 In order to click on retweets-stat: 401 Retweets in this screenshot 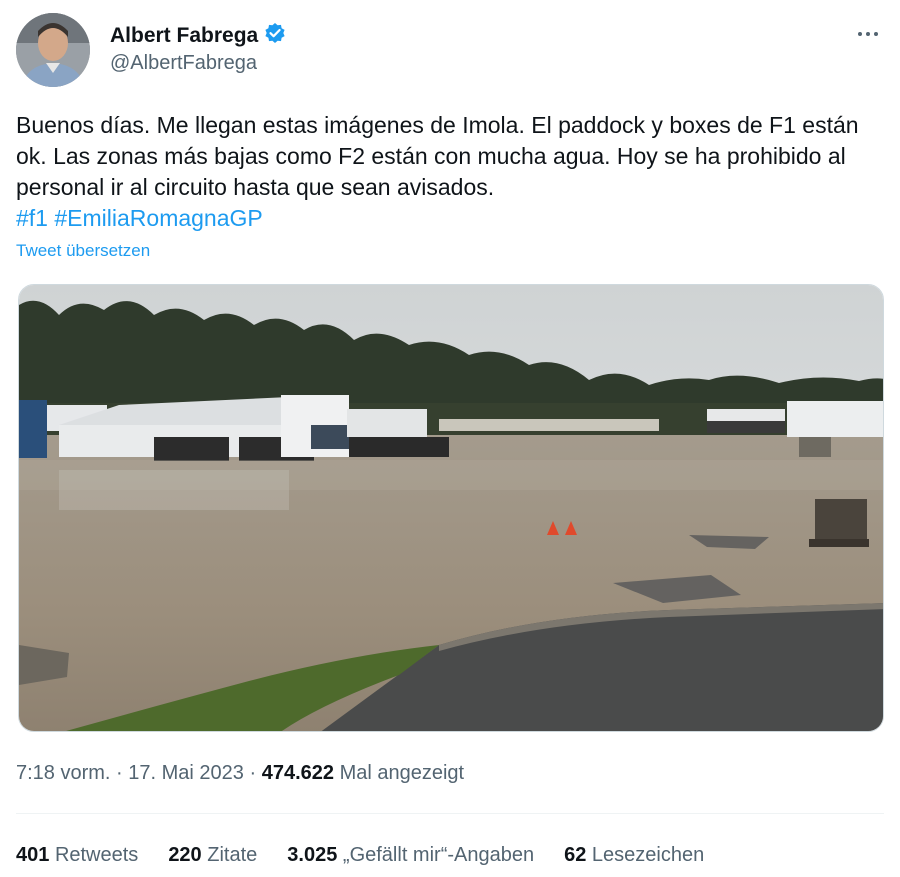, I will do `click(77, 855)`.